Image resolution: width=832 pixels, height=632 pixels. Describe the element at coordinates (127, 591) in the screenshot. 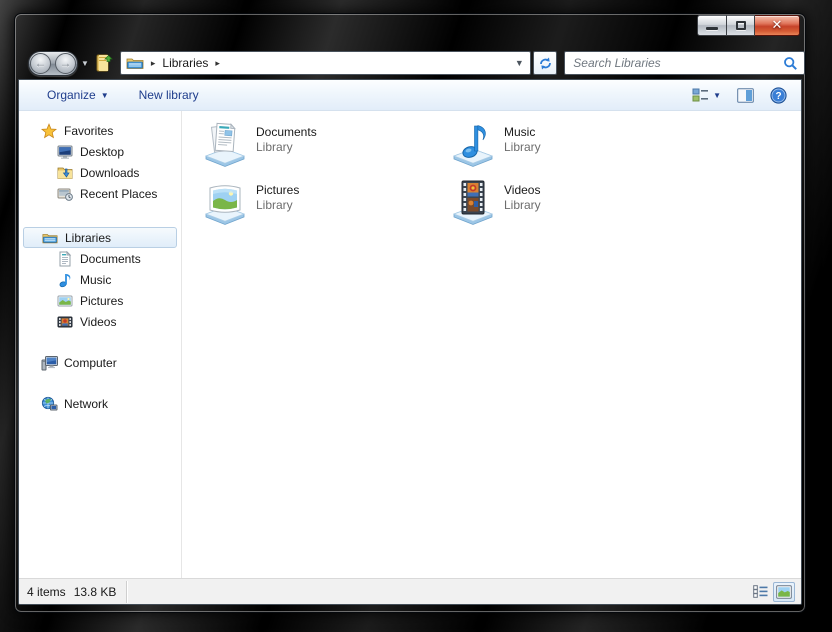

I see `statusbar-divider` at that location.